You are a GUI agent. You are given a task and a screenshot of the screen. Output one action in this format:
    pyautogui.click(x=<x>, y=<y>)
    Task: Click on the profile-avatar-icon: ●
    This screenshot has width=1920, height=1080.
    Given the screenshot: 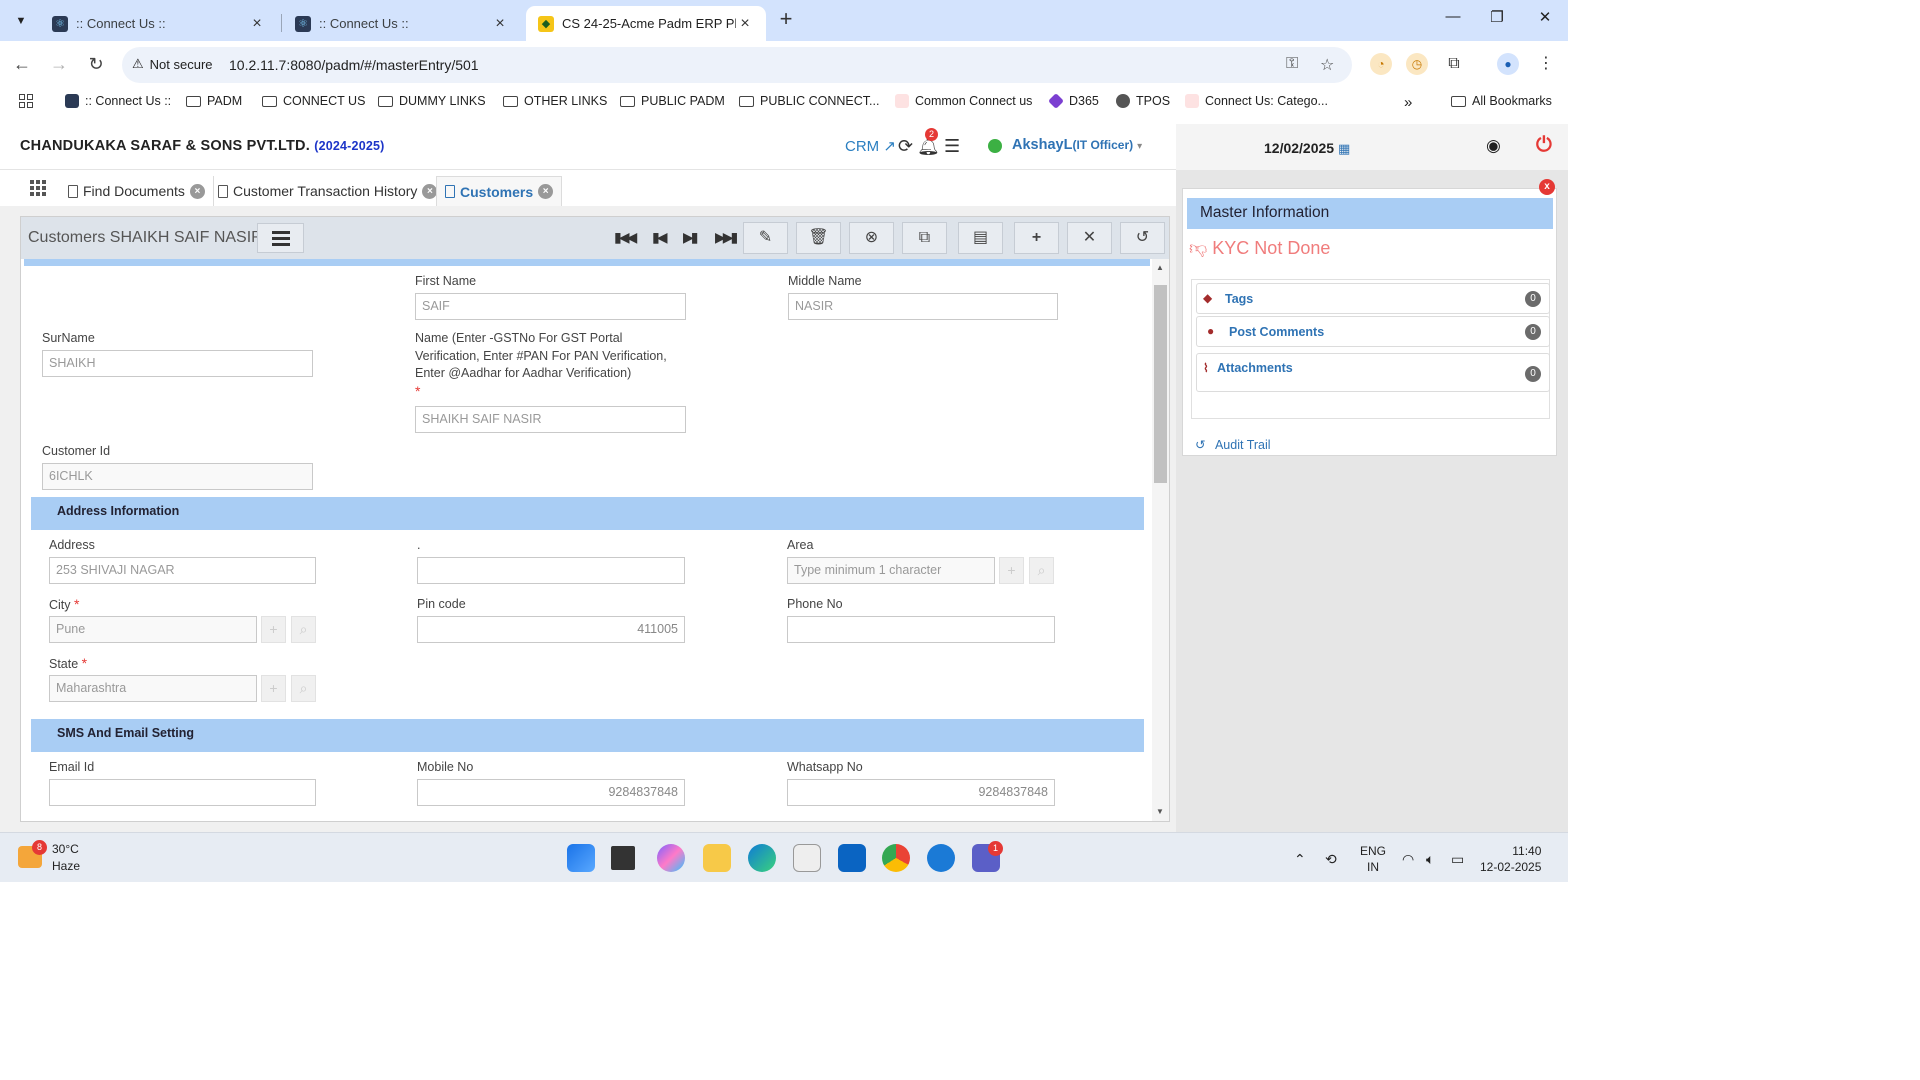 What is the action you would take?
    pyautogui.click(x=1508, y=64)
    